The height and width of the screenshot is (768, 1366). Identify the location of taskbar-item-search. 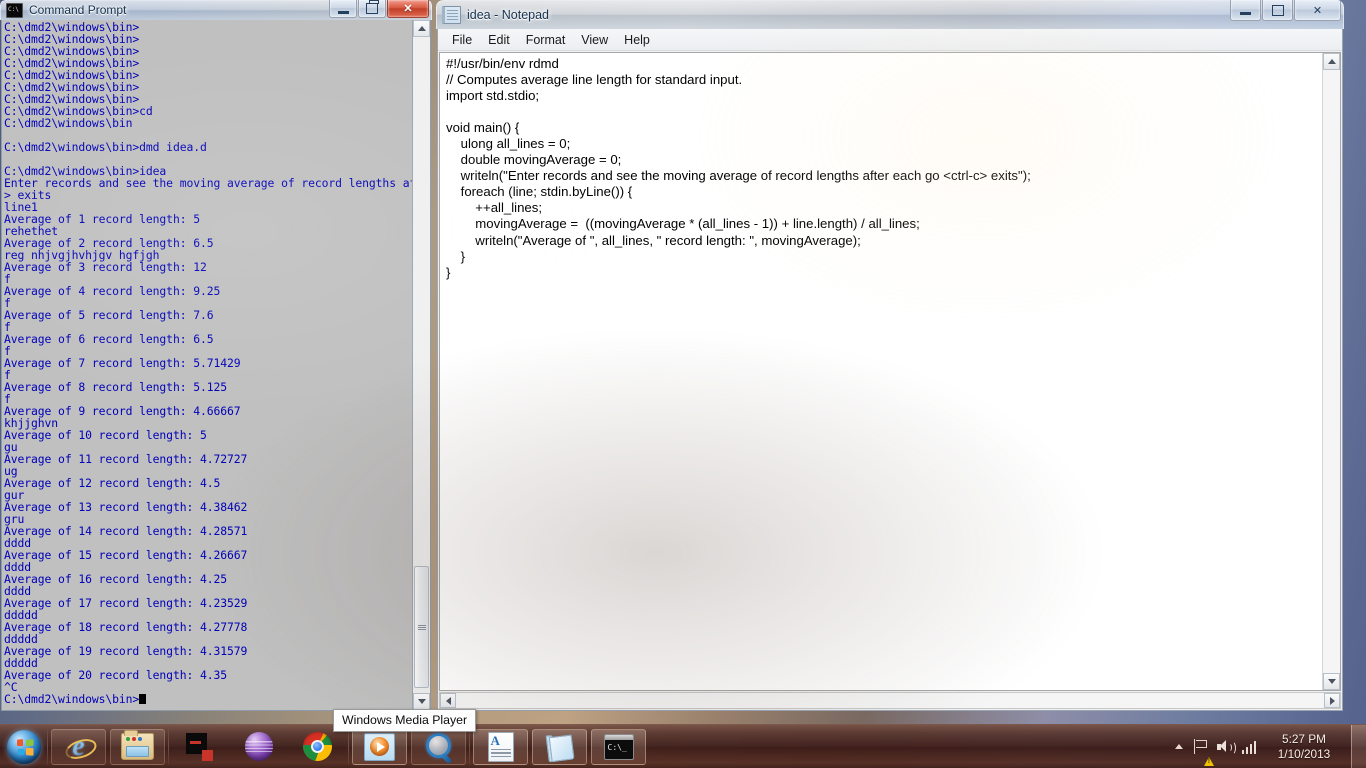
(438, 747).